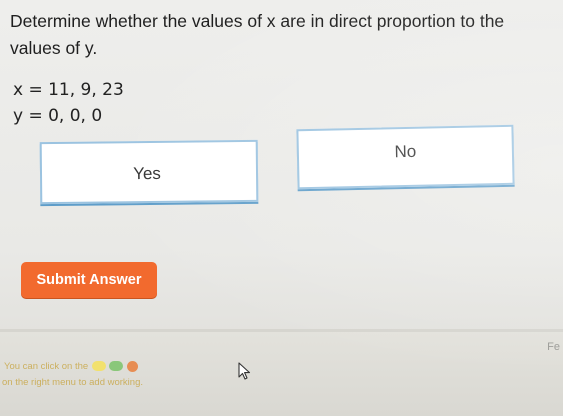 The height and width of the screenshot is (416, 563). What do you see at coordinates (553, 347) in the screenshot?
I see `corner-text: Fe` at bounding box center [553, 347].